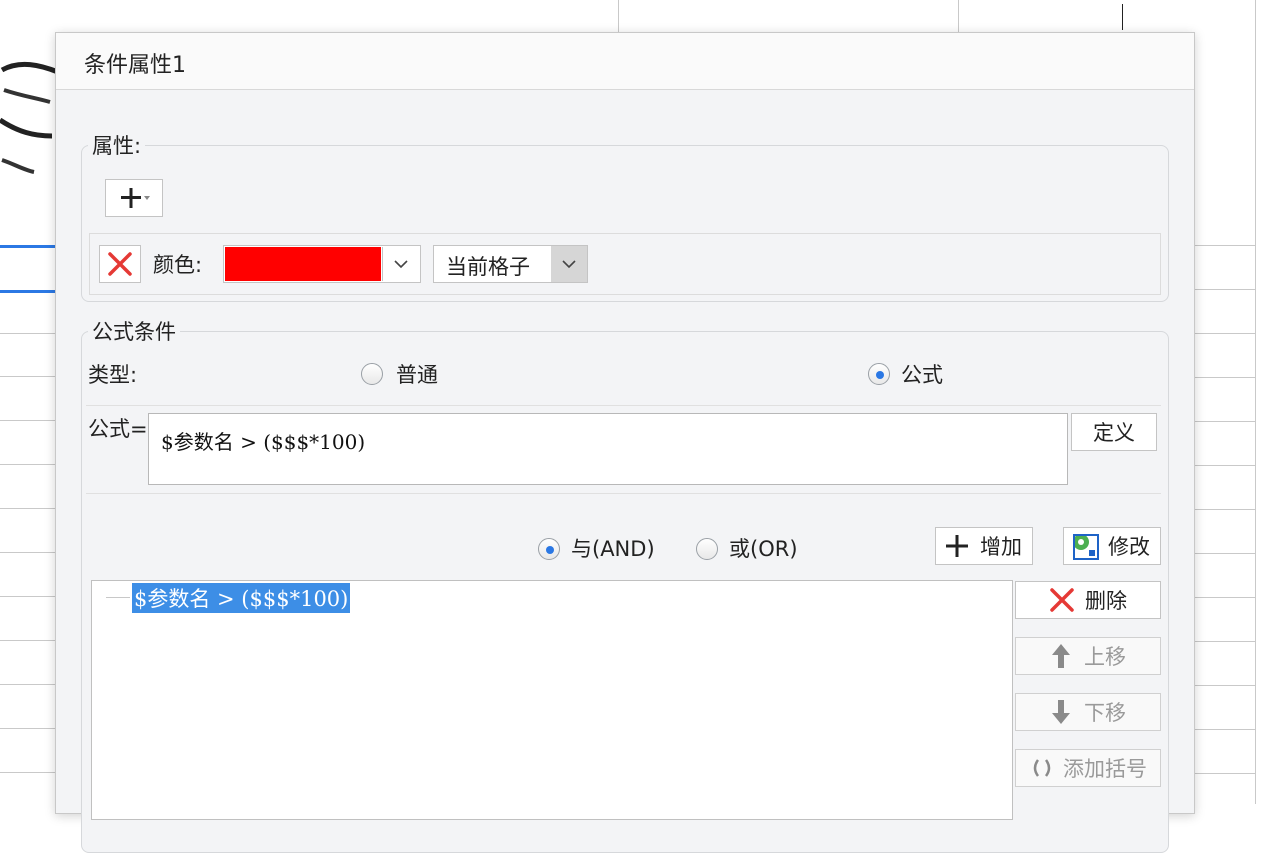 Image resolution: width=1262 pixels, height=853 pixels. What do you see at coordinates (488, 267) in the screenshot?
I see `scope-select-value: 当前格子` at bounding box center [488, 267].